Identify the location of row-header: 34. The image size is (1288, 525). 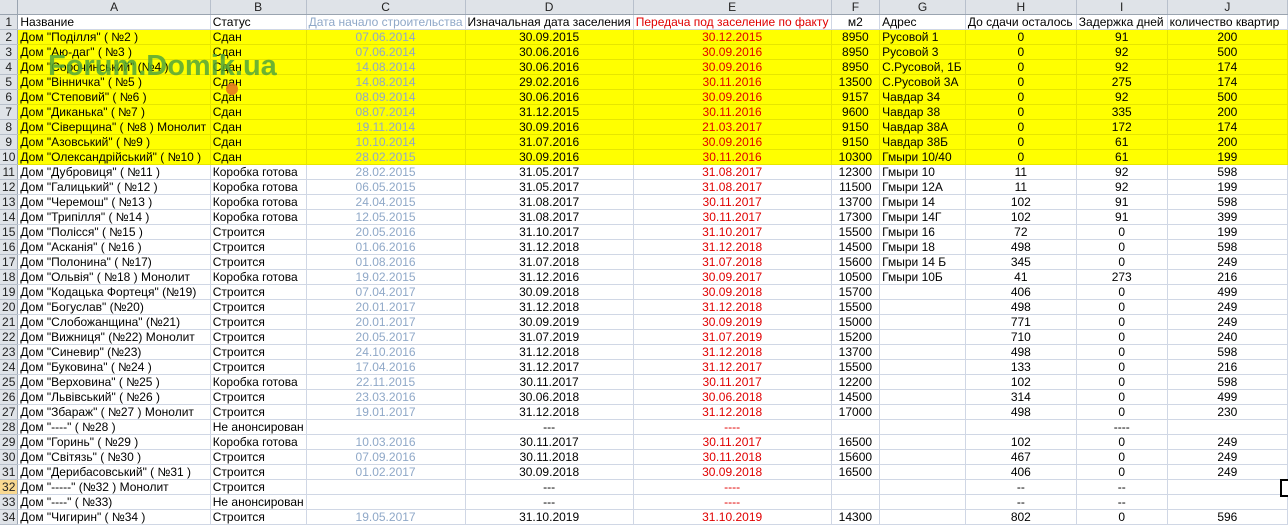
(9, 517).